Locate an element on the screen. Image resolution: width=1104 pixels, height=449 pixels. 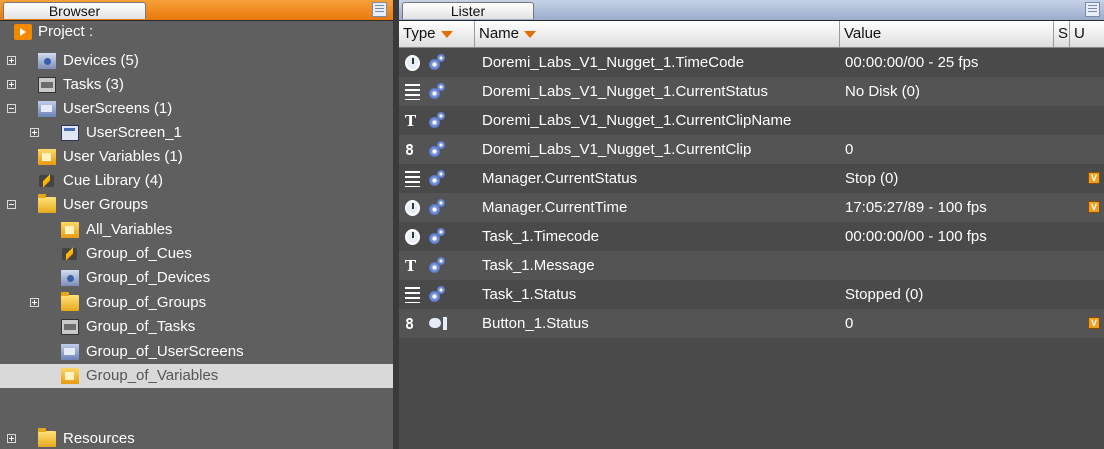
lister-row: Task_1.Timecode 00:00:00/00 - 100 fps is located at coordinates (751, 236).